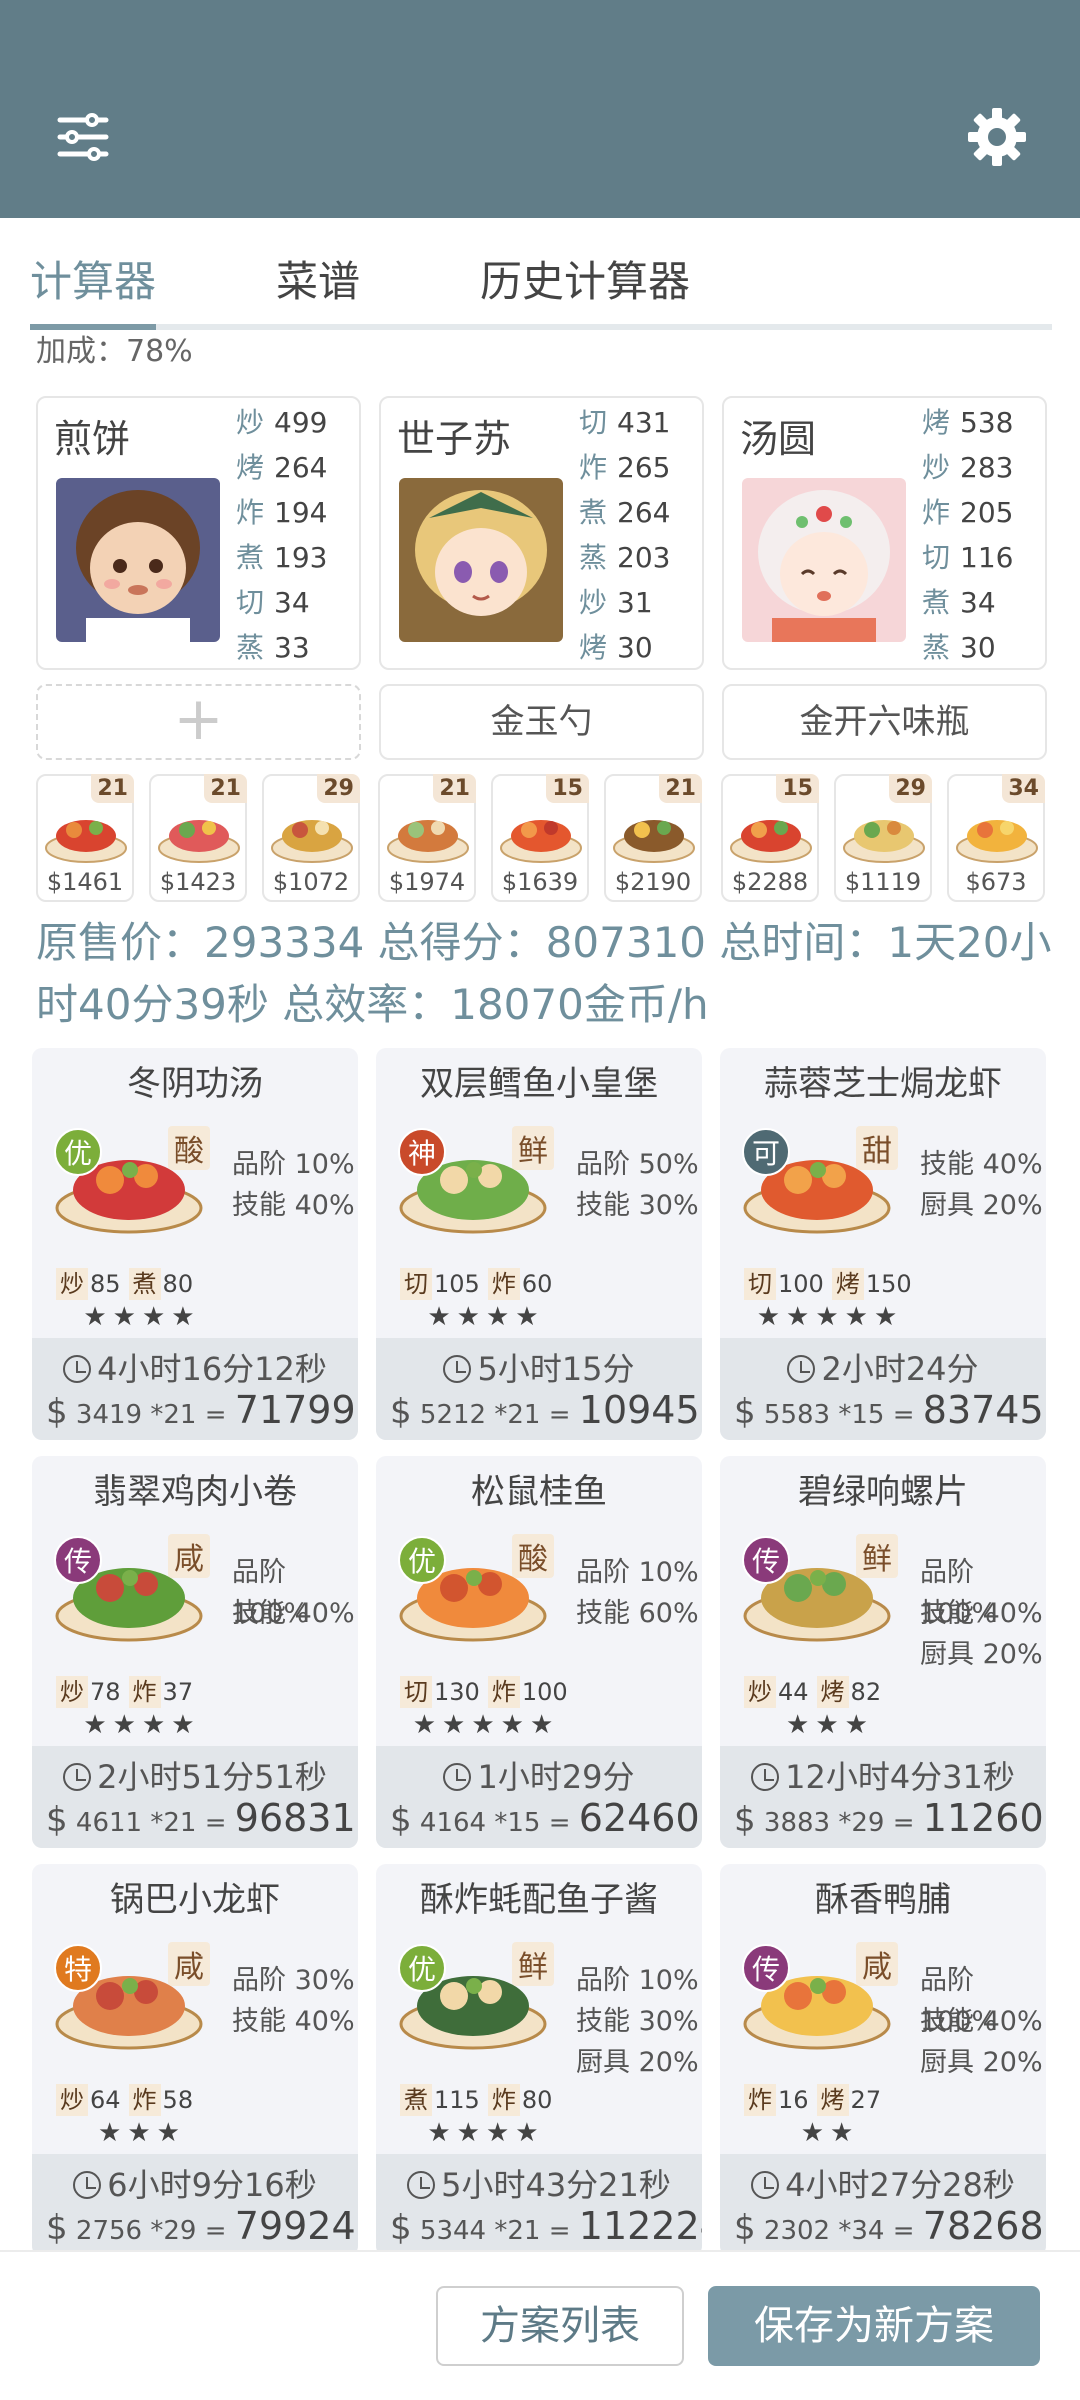 The width and height of the screenshot is (1080, 2400). I want to click on recipe-time: 12小时4分31秒, so click(883, 1775).